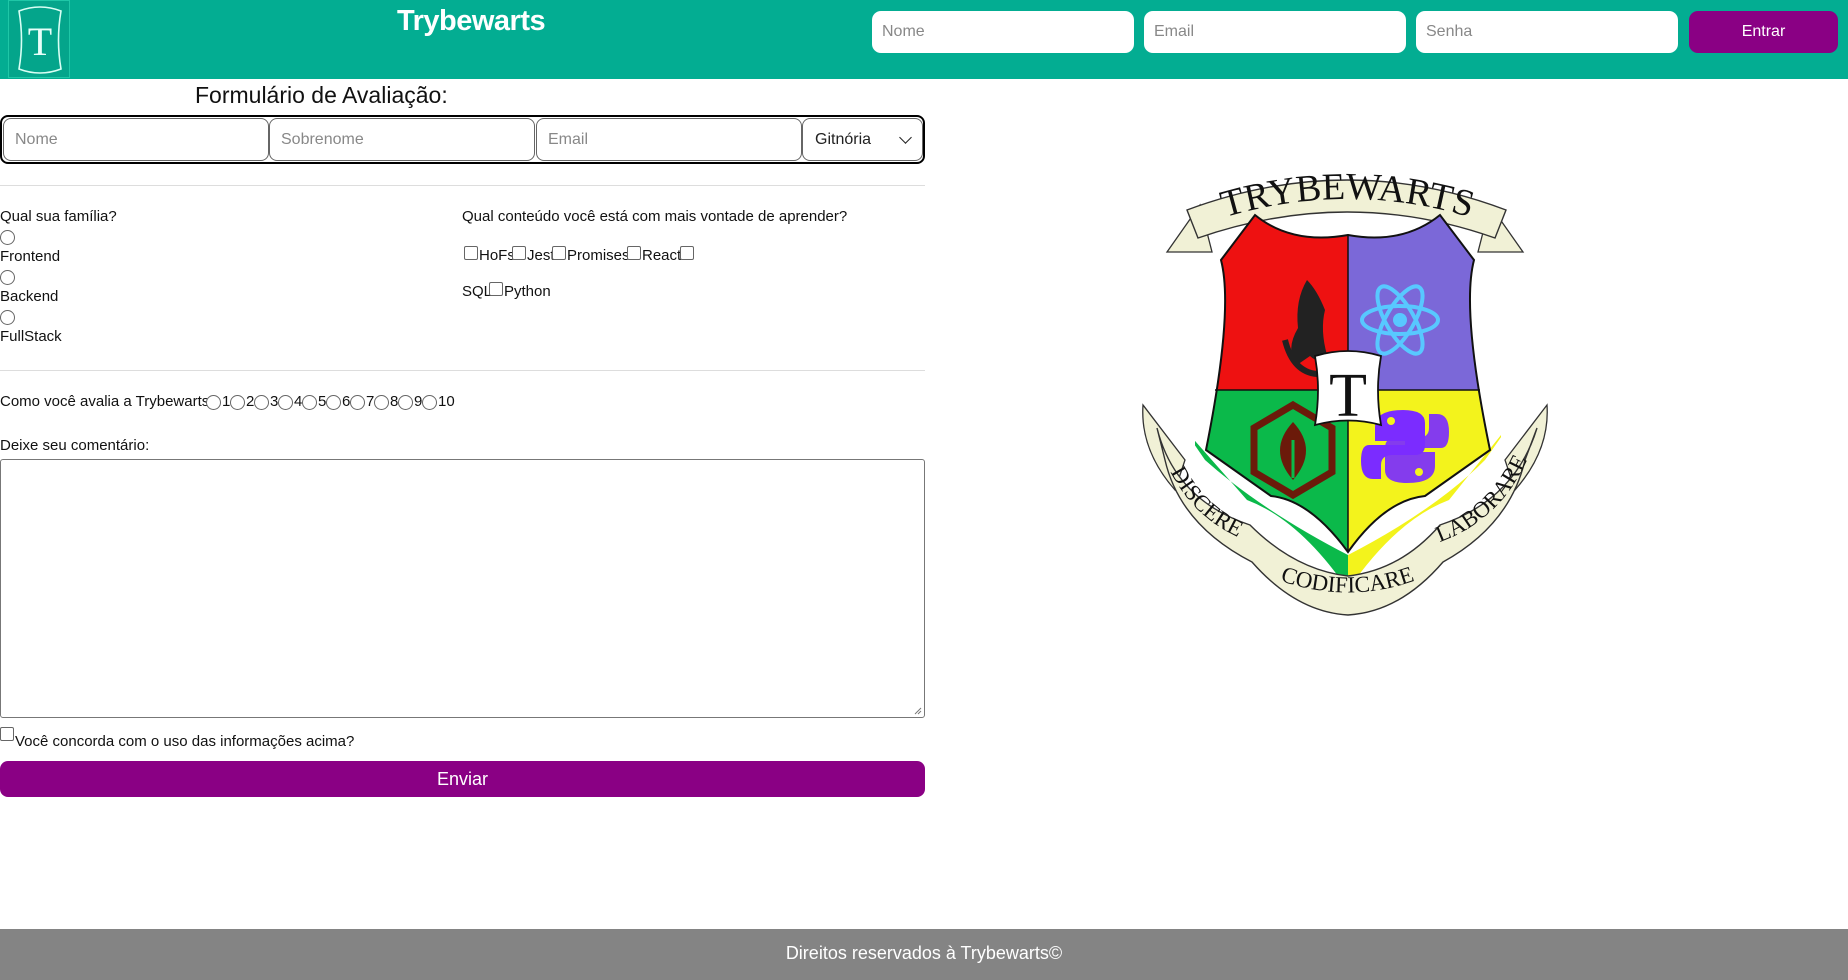 Image resolution: width=1848 pixels, height=980 pixels. What do you see at coordinates (843, 139) in the screenshot?
I see `house-select-value: Gitnória` at bounding box center [843, 139].